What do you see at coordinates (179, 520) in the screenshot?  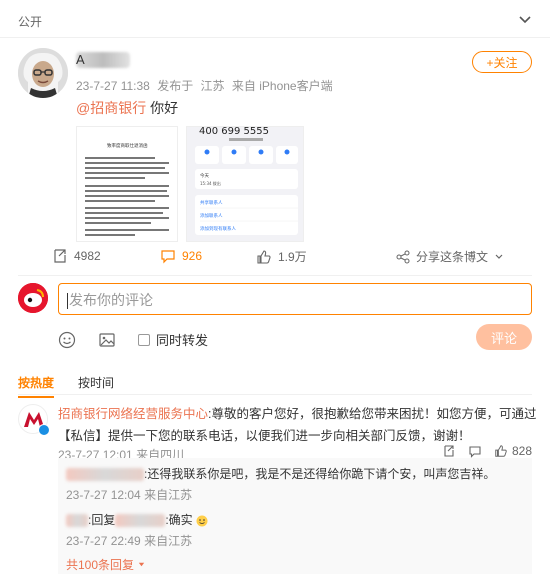 I see `reply-text: :确实` at bounding box center [179, 520].